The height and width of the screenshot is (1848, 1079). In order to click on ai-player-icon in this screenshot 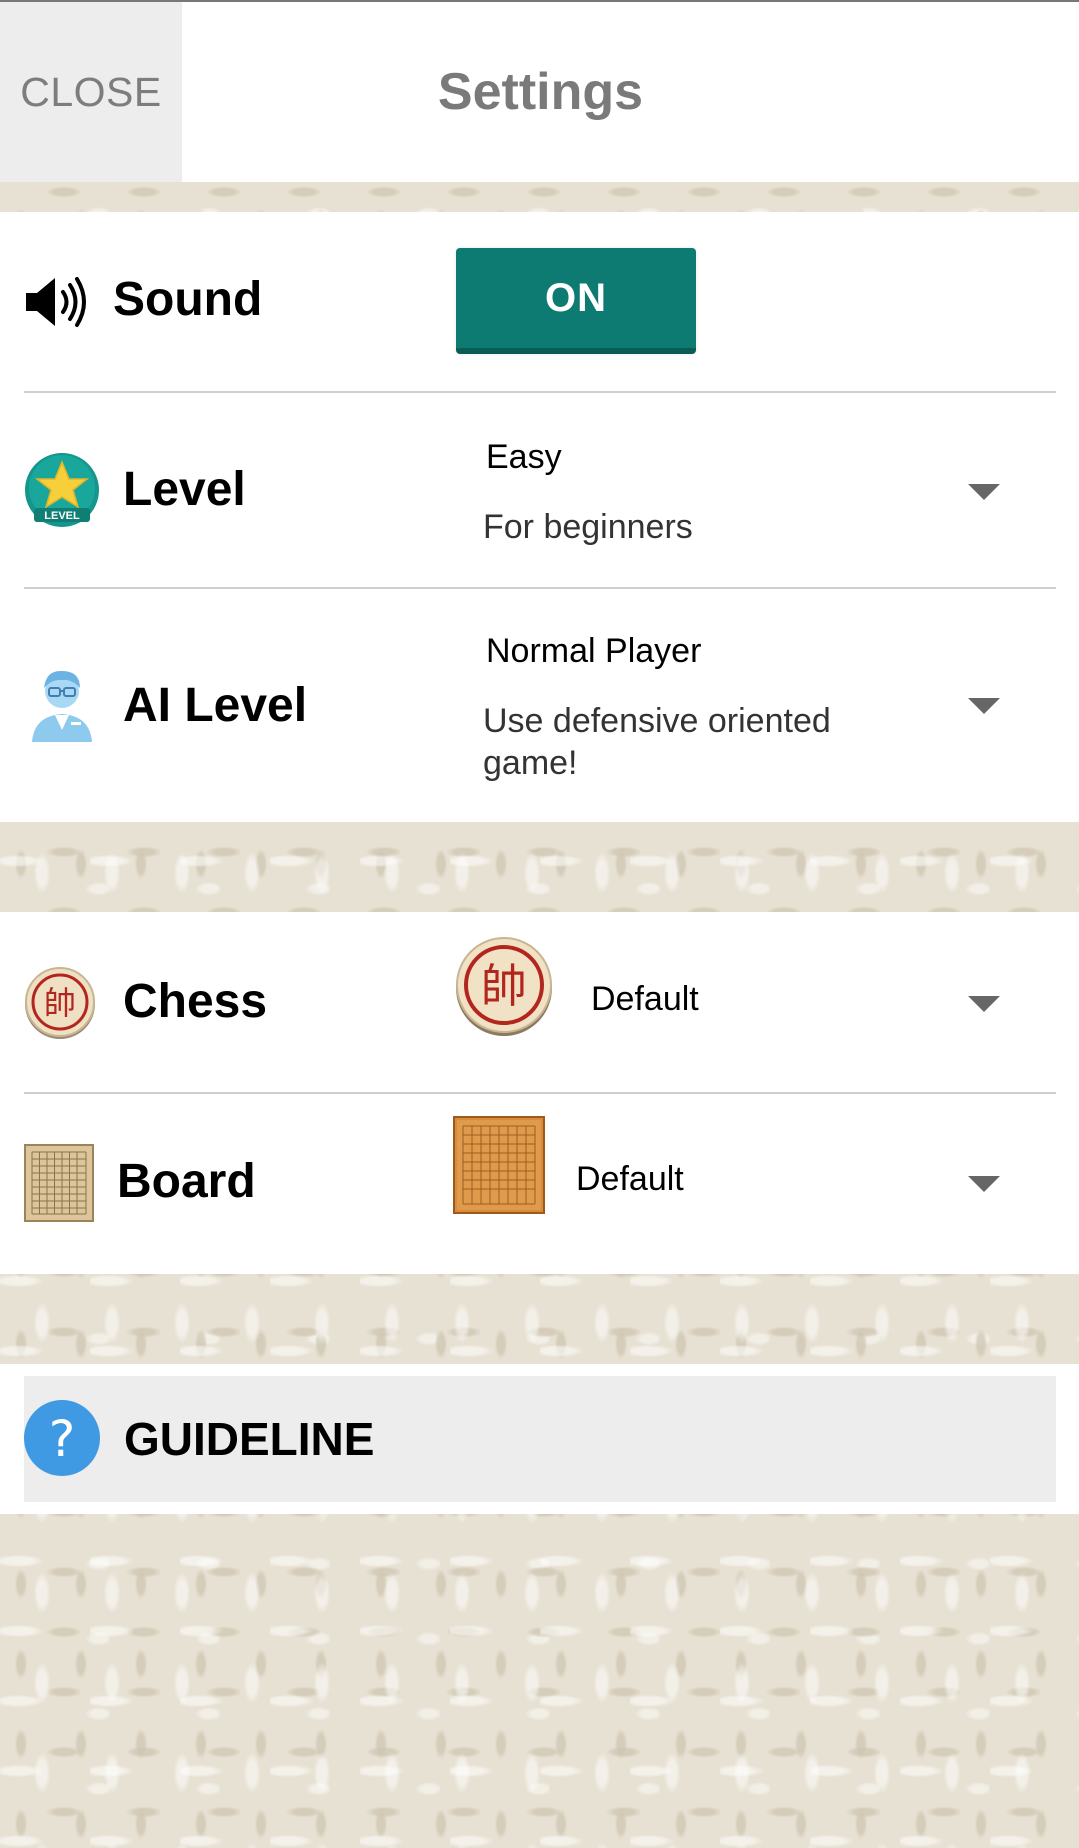, I will do `click(62, 707)`.